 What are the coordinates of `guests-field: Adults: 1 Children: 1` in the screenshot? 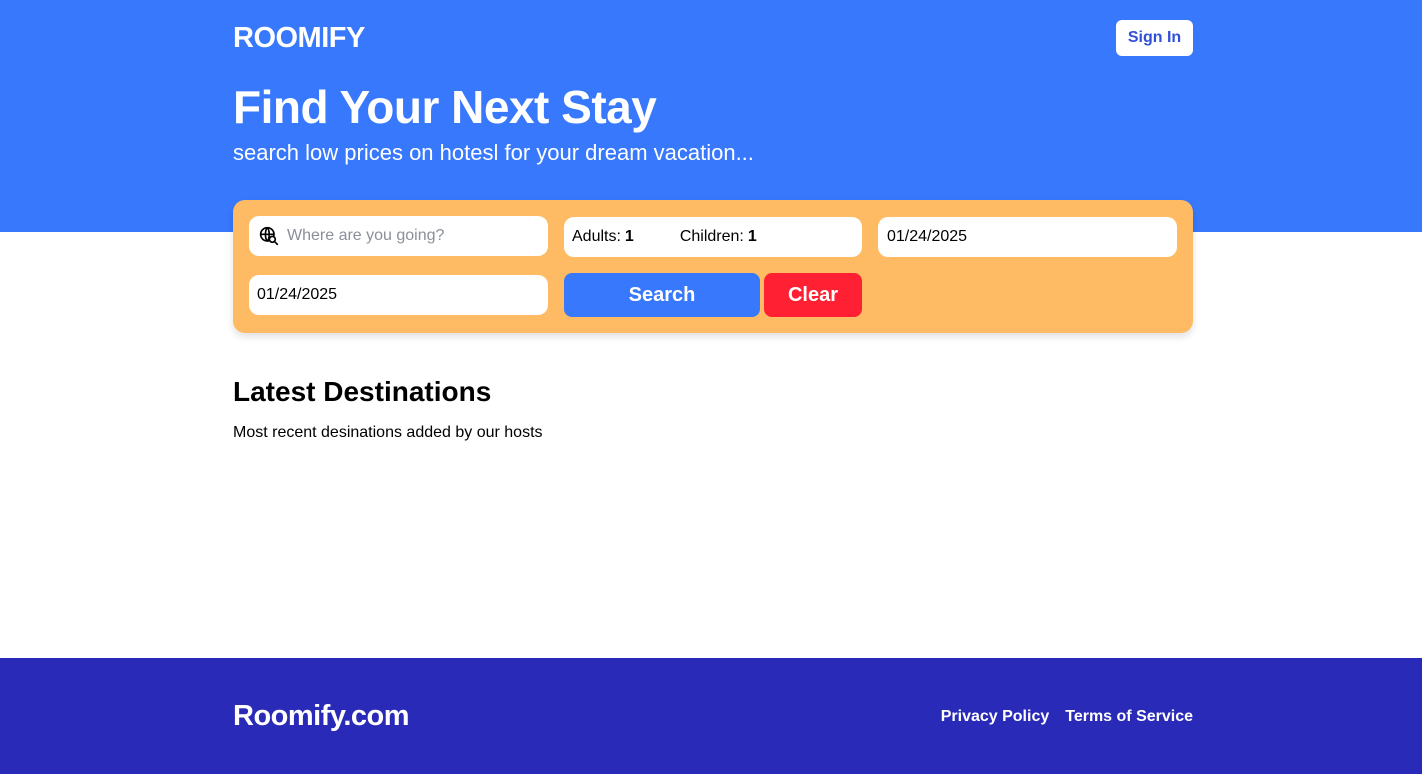 It's located at (713, 237).